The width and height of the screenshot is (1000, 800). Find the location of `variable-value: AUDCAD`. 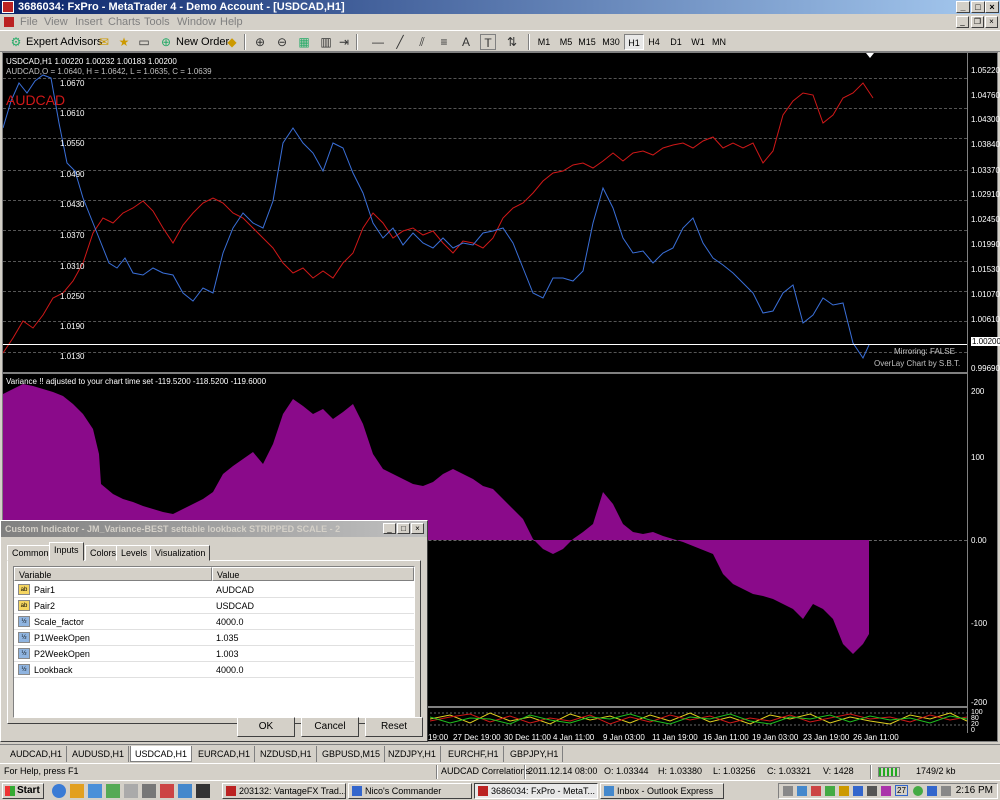

variable-value: AUDCAD is located at coordinates (235, 590).